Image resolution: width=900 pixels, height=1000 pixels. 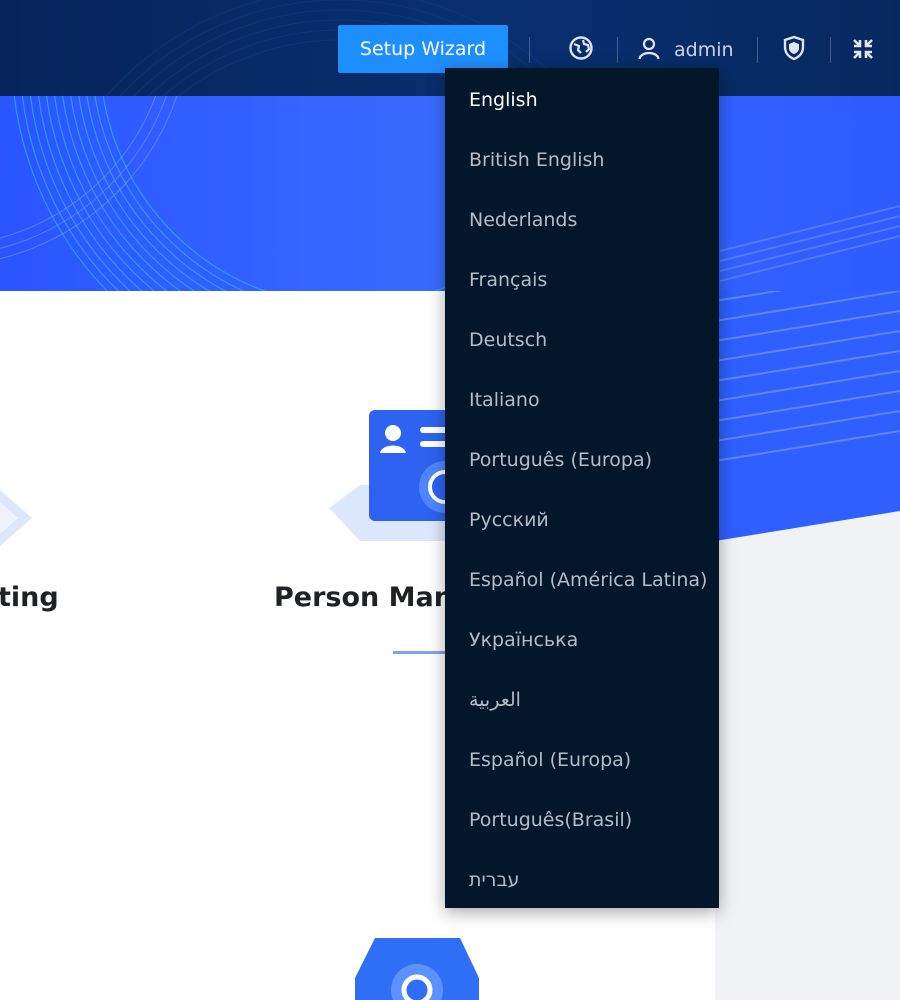 What do you see at coordinates (582, 98) in the screenshot?
I see `language-option: English` at bounding box center [582, 98].